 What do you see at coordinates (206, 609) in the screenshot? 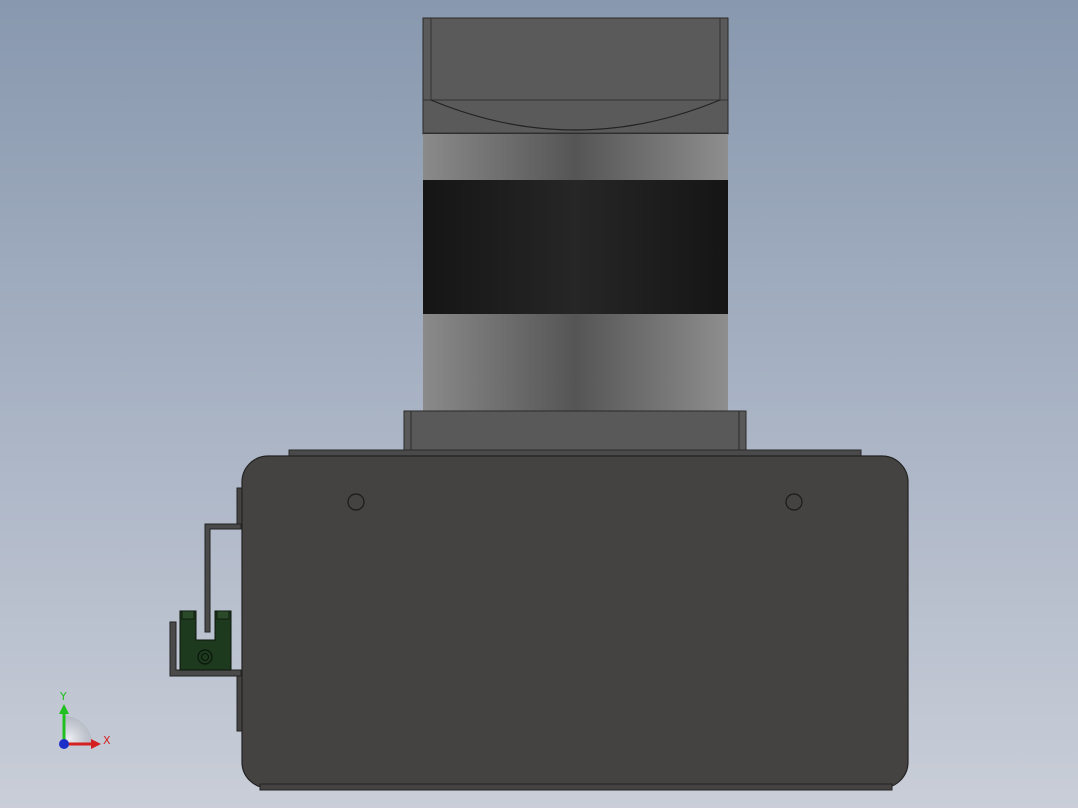
I see `side-bracket` at bounding box center [206, 609].